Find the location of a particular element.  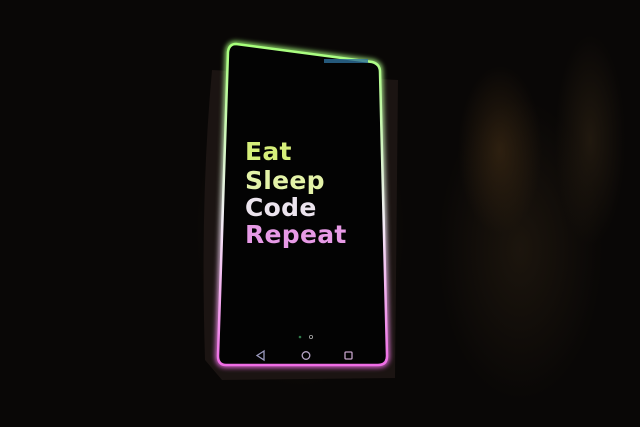

text-repeat: Repeat is located at coordinates (296, 234).